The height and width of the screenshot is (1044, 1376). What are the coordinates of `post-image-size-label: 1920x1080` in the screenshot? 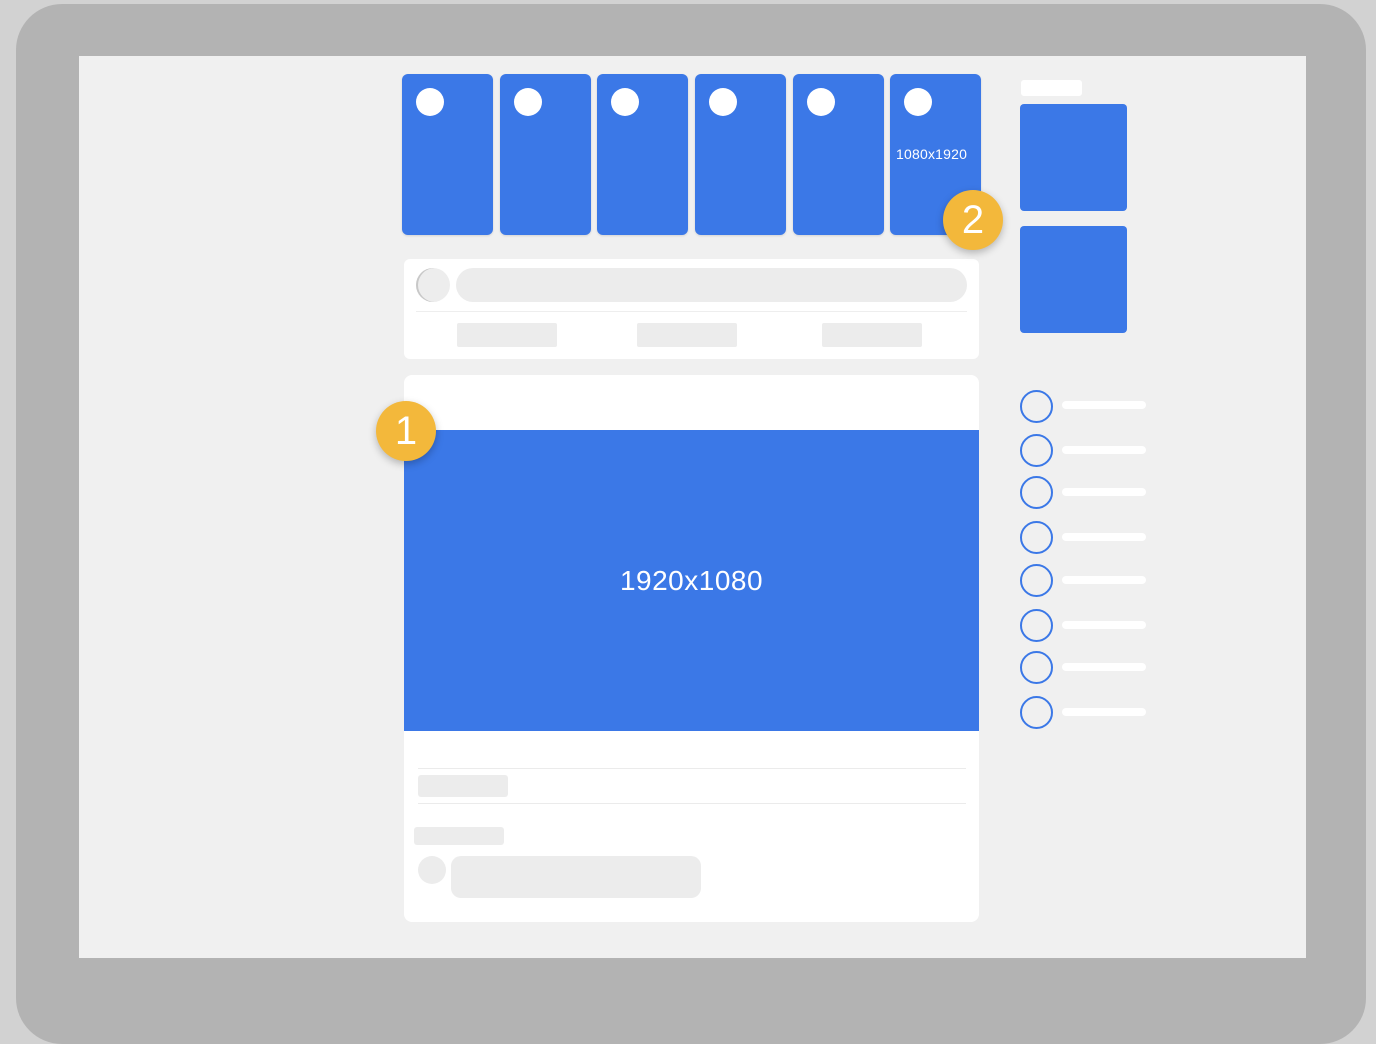 It's located at (691, 580).